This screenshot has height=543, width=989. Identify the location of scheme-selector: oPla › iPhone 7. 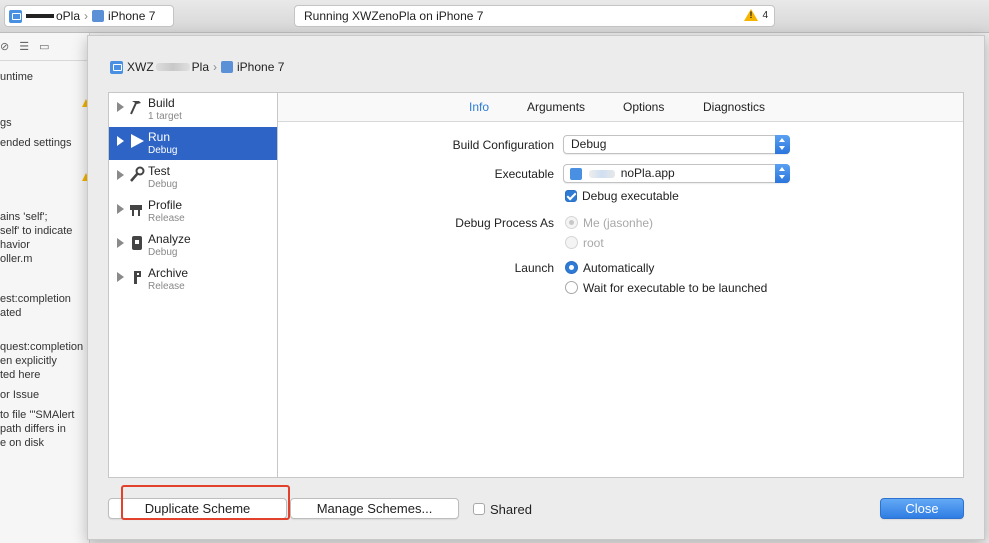
(89, 16).